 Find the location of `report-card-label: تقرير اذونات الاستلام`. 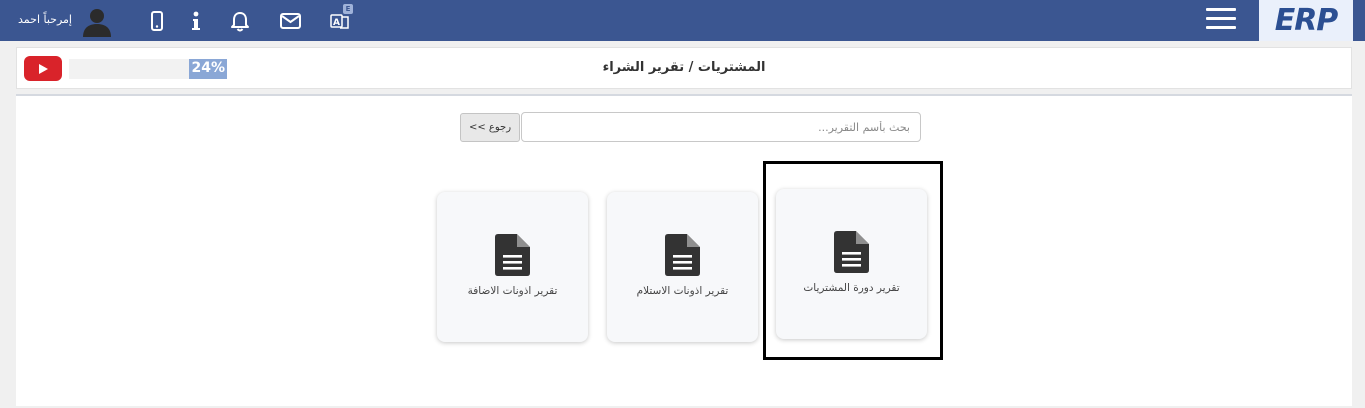

report-card-label: تقرير اذونات الاستلام is located at coordinates (682, 291).